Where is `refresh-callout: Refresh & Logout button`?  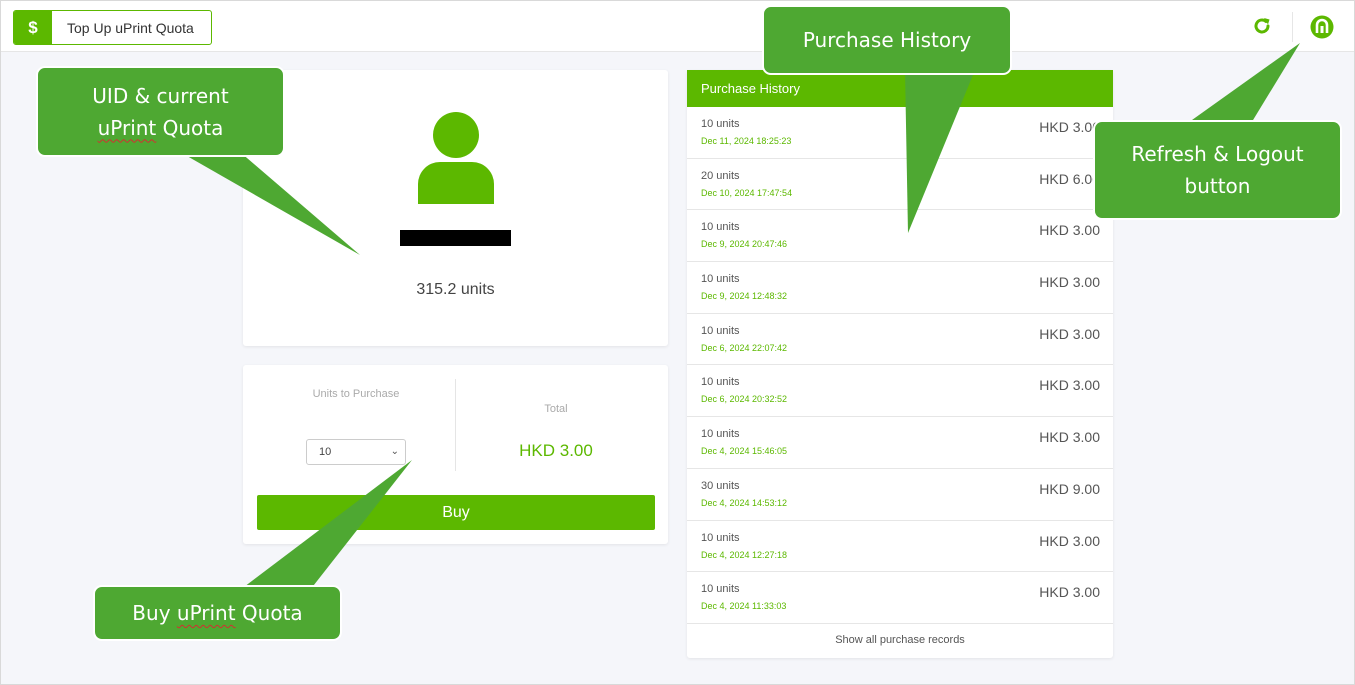 refresh-callout: Refresh & Logout button is located at coordinates (1217, 170).